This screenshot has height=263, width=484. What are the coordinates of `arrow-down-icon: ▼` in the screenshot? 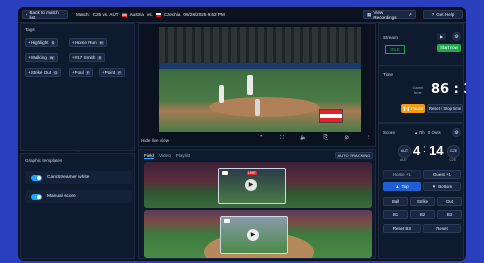 It's located at (434, 186).